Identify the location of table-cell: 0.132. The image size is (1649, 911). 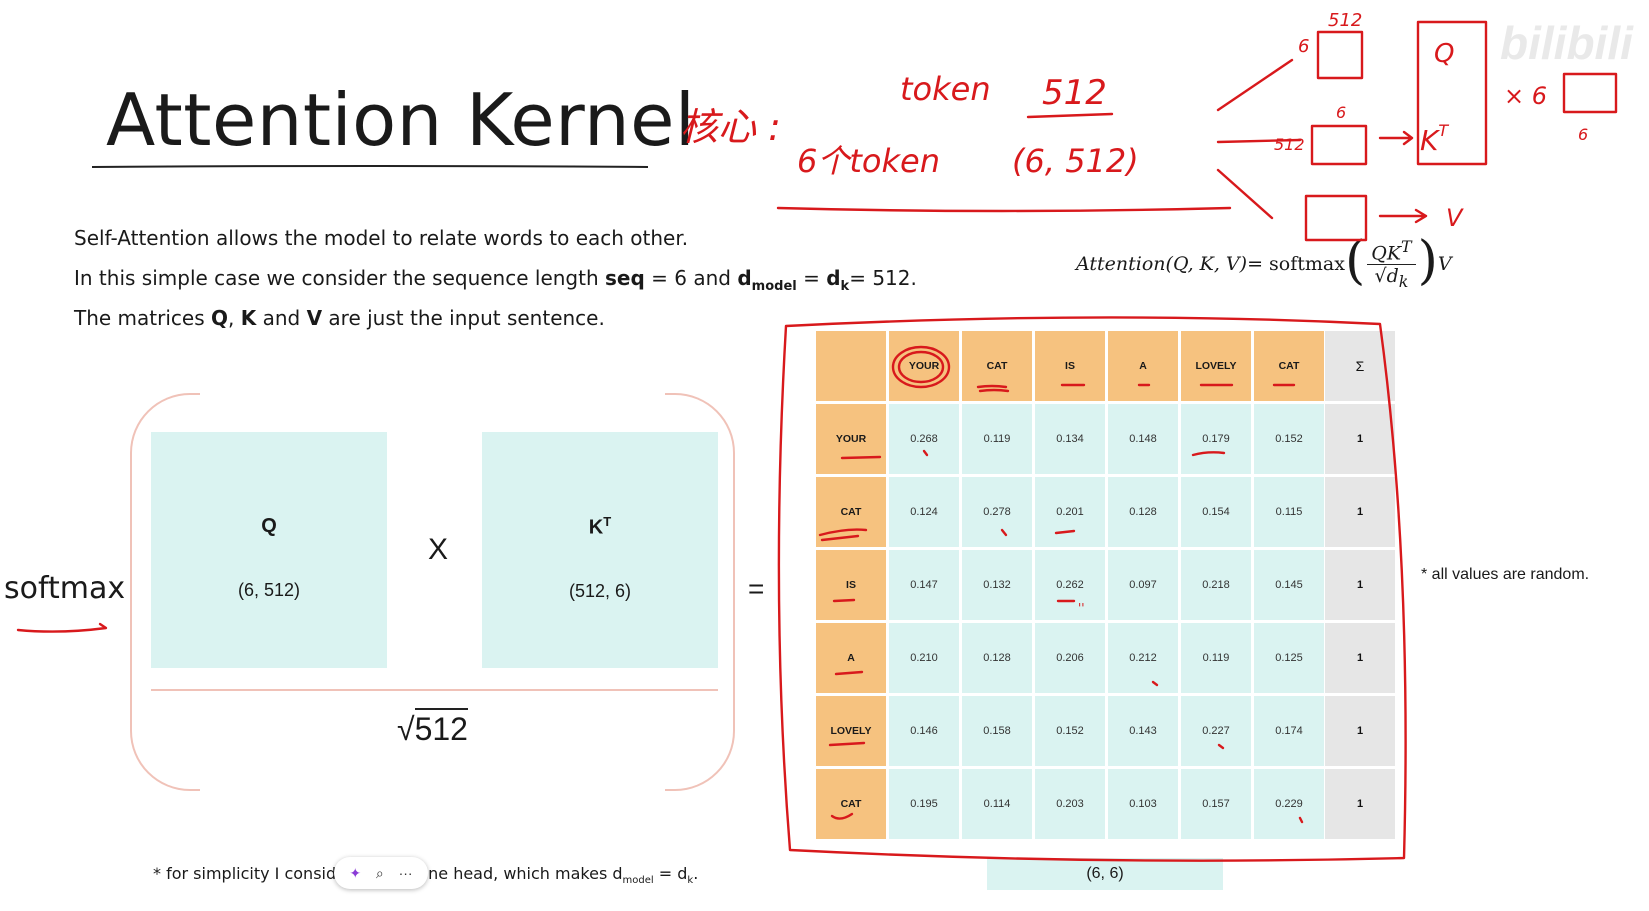
(997, 585).